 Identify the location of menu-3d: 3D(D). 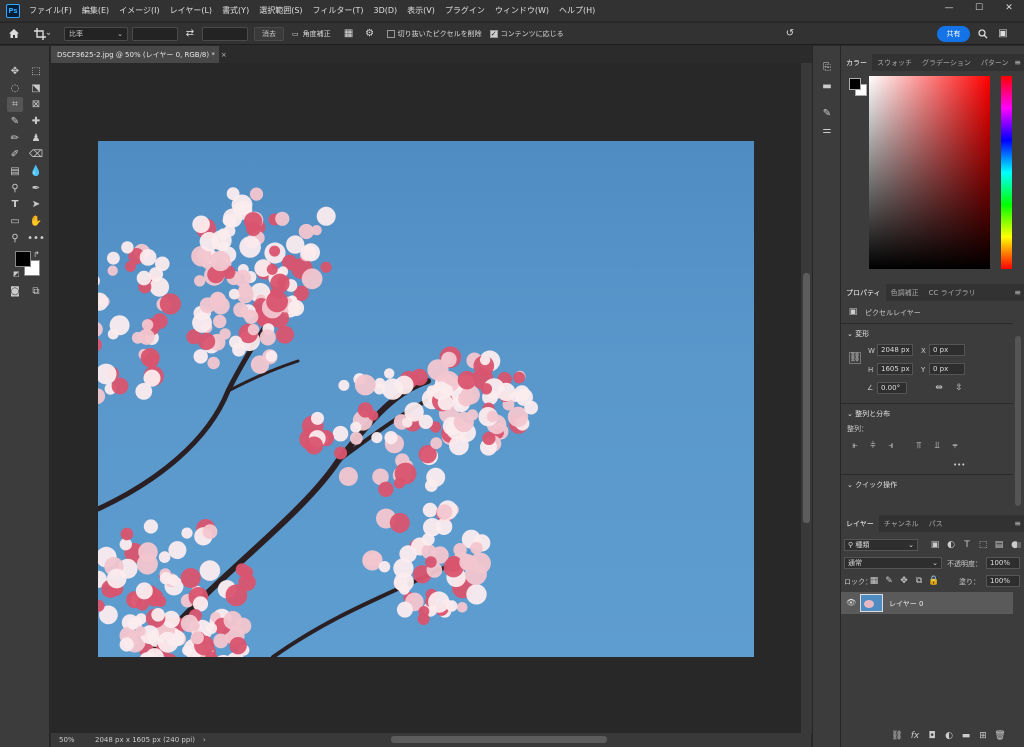
(386, 10).